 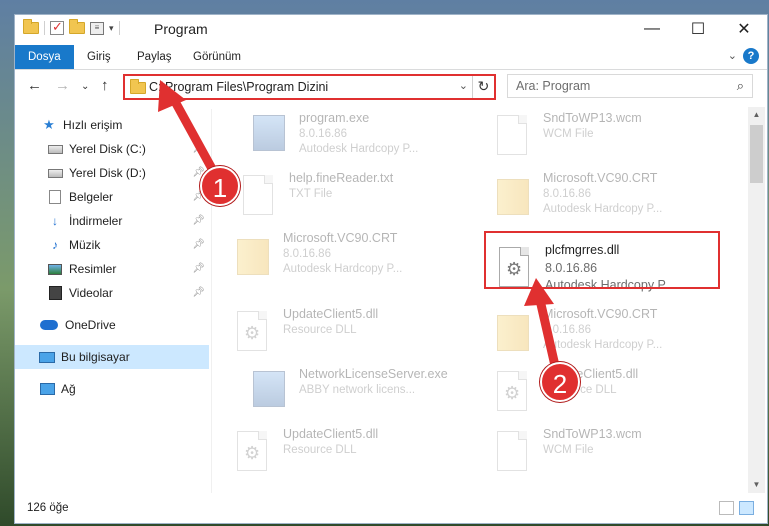 What do you see at coordinates (49, 124) in the screenshot?
I see `star-icon: ★` at bounding box center [49, 124].